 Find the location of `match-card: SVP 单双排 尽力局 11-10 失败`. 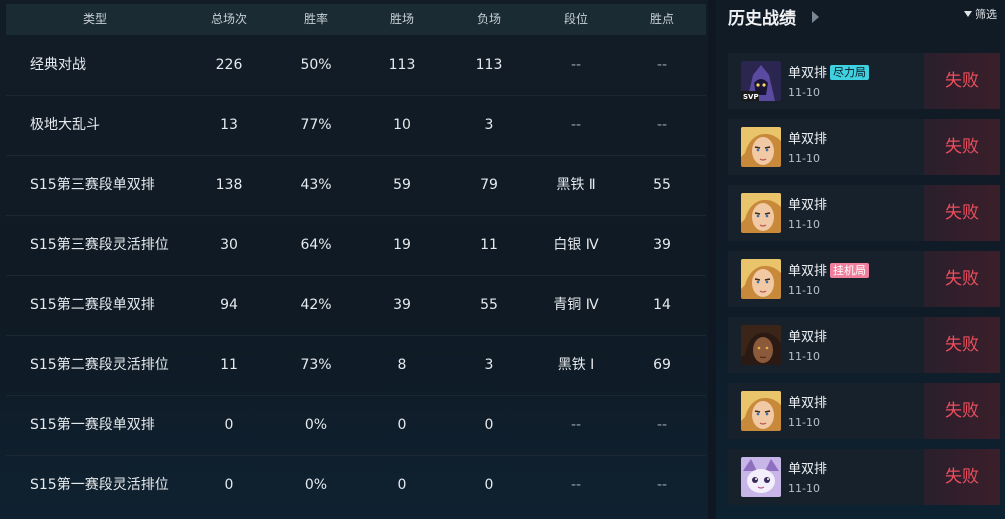

match-card: SVP 单双排 尽力局 11-10 失败 is located at coordinates (864, 81).